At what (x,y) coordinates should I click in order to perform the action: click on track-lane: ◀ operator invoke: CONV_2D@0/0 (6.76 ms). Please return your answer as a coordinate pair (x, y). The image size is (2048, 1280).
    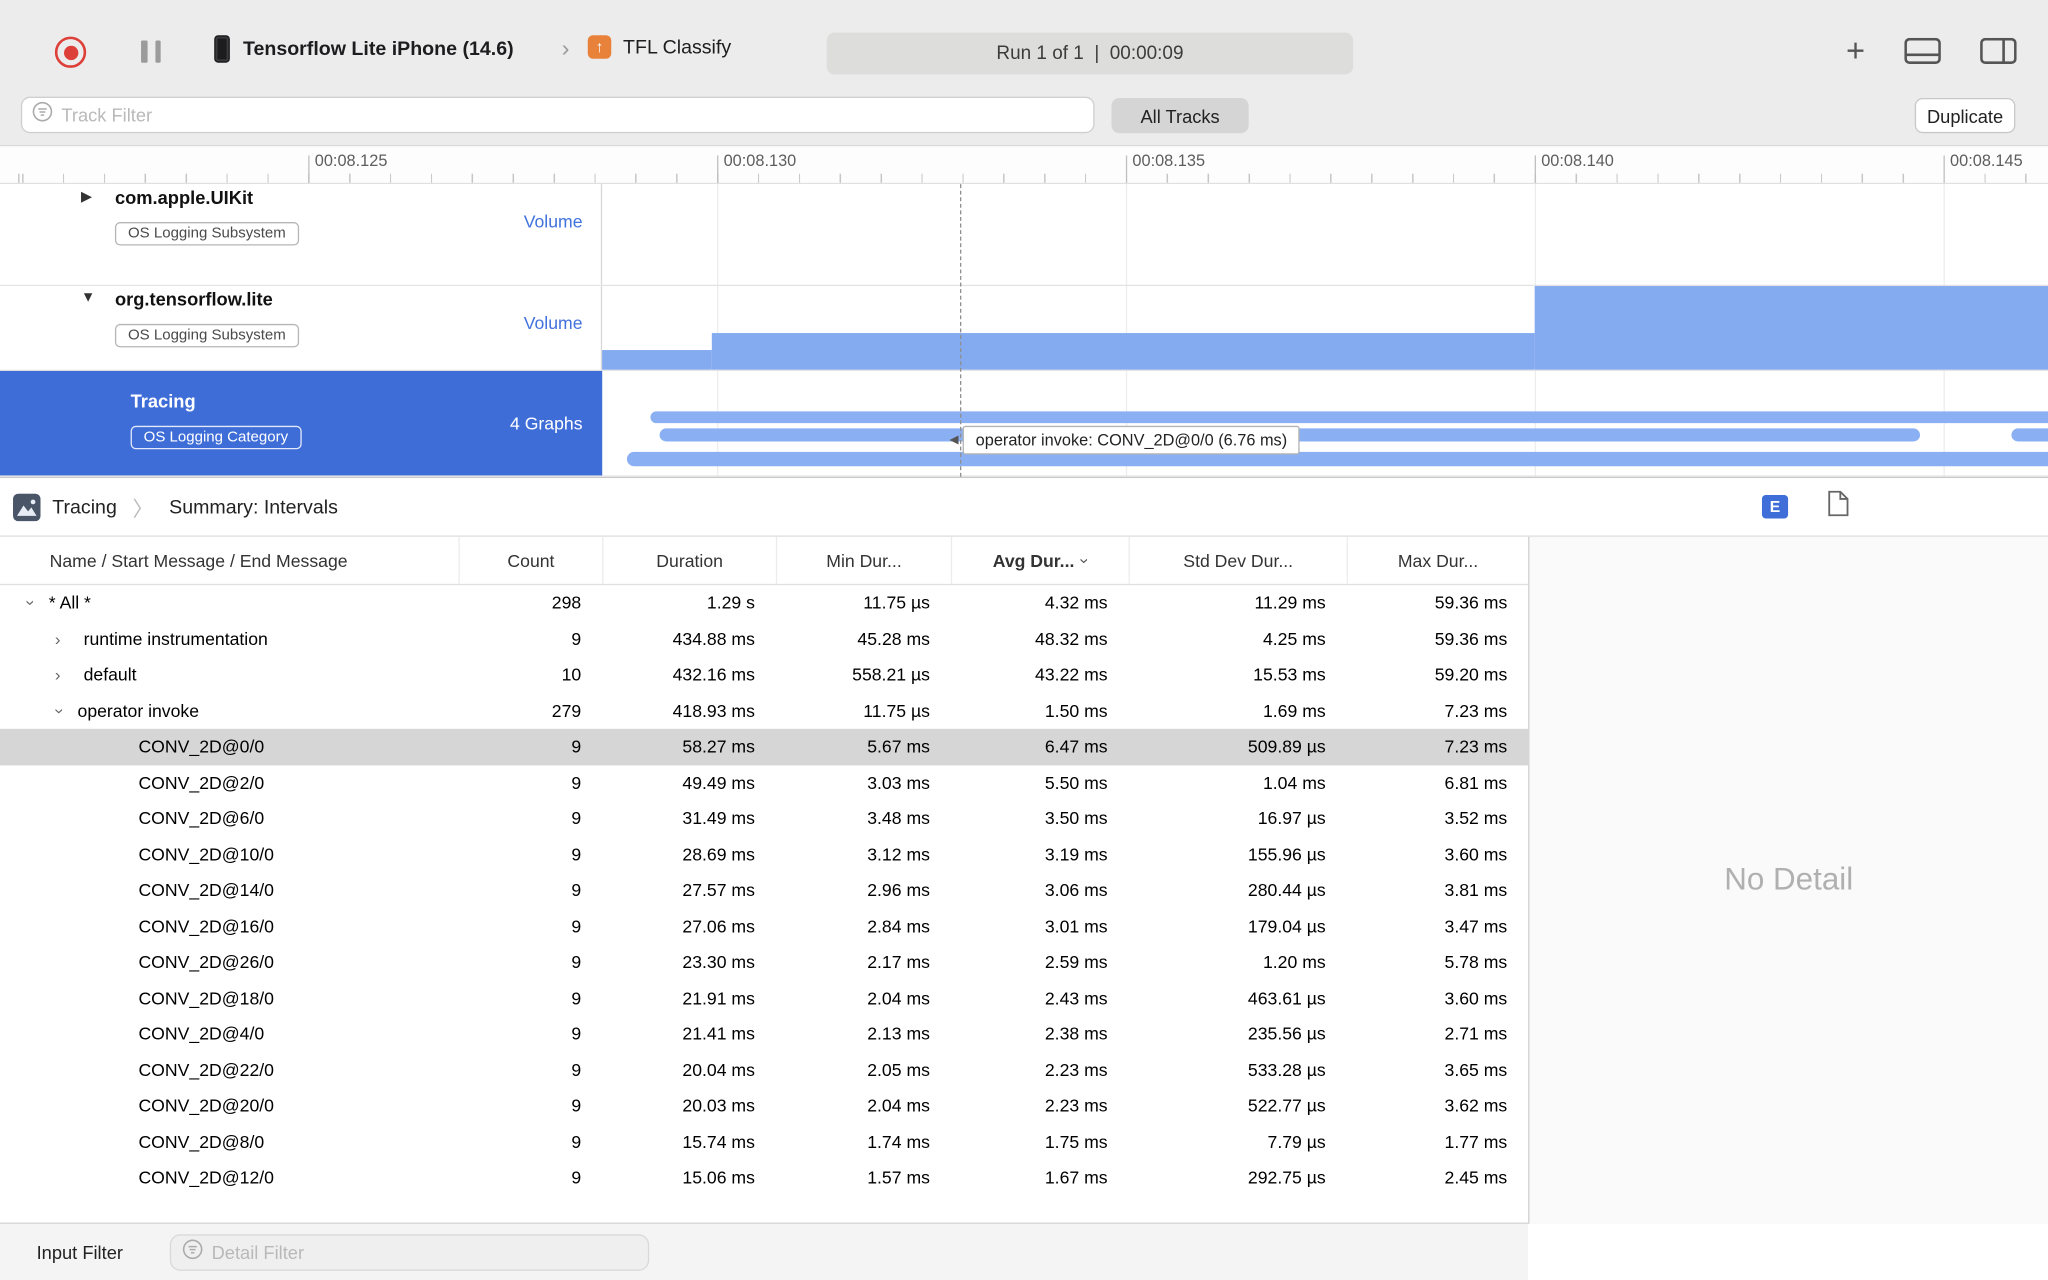
    Looking at the image, I should click on (1325, 423).